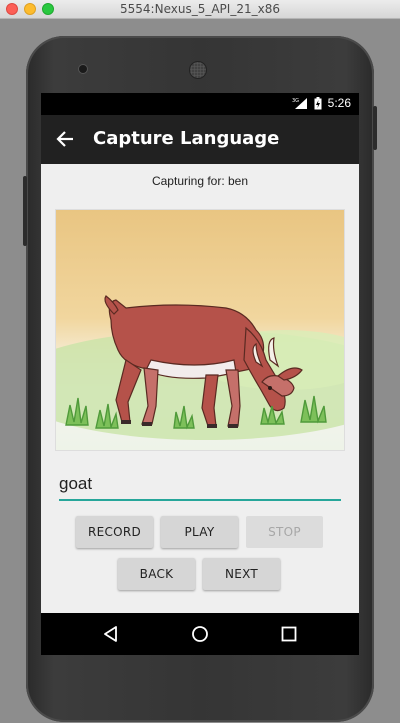  I want to click on nav-recents-icon, so click(289, 634).